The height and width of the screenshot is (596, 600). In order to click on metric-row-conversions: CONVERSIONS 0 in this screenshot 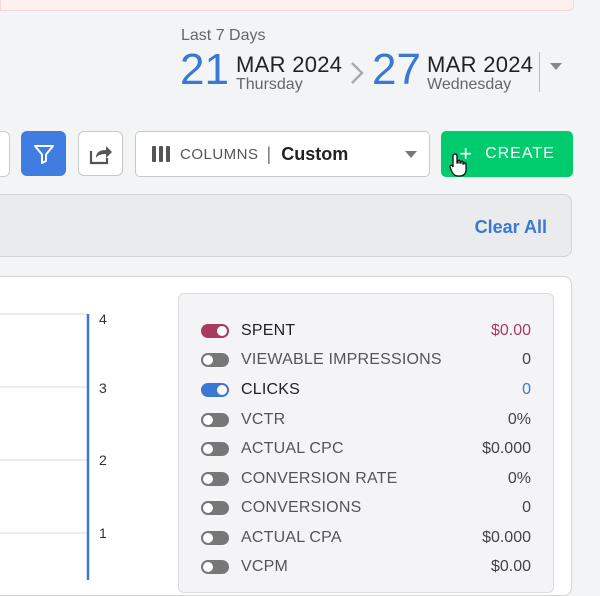, I will do `click(366, 511)`.